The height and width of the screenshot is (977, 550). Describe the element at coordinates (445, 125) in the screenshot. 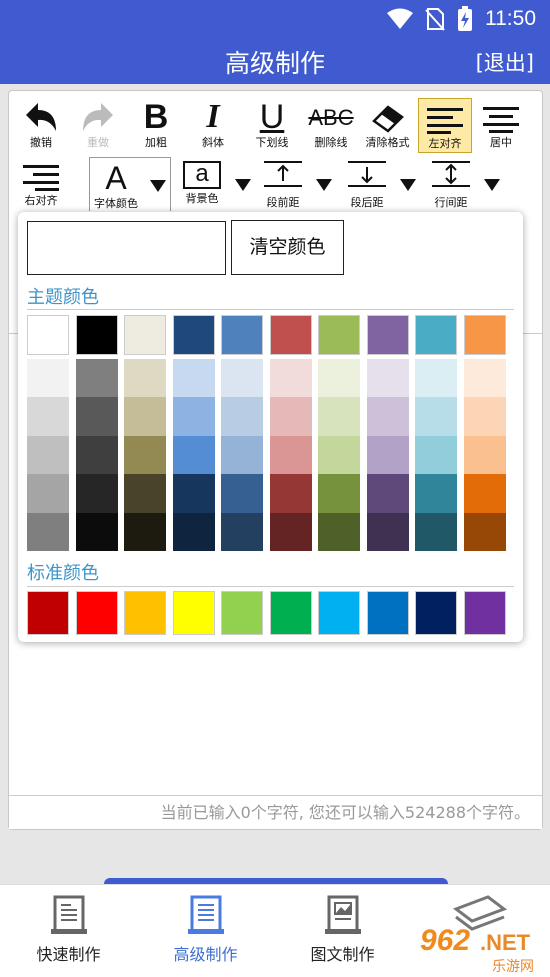

I see `align-left-button: 左对齐` at that location.